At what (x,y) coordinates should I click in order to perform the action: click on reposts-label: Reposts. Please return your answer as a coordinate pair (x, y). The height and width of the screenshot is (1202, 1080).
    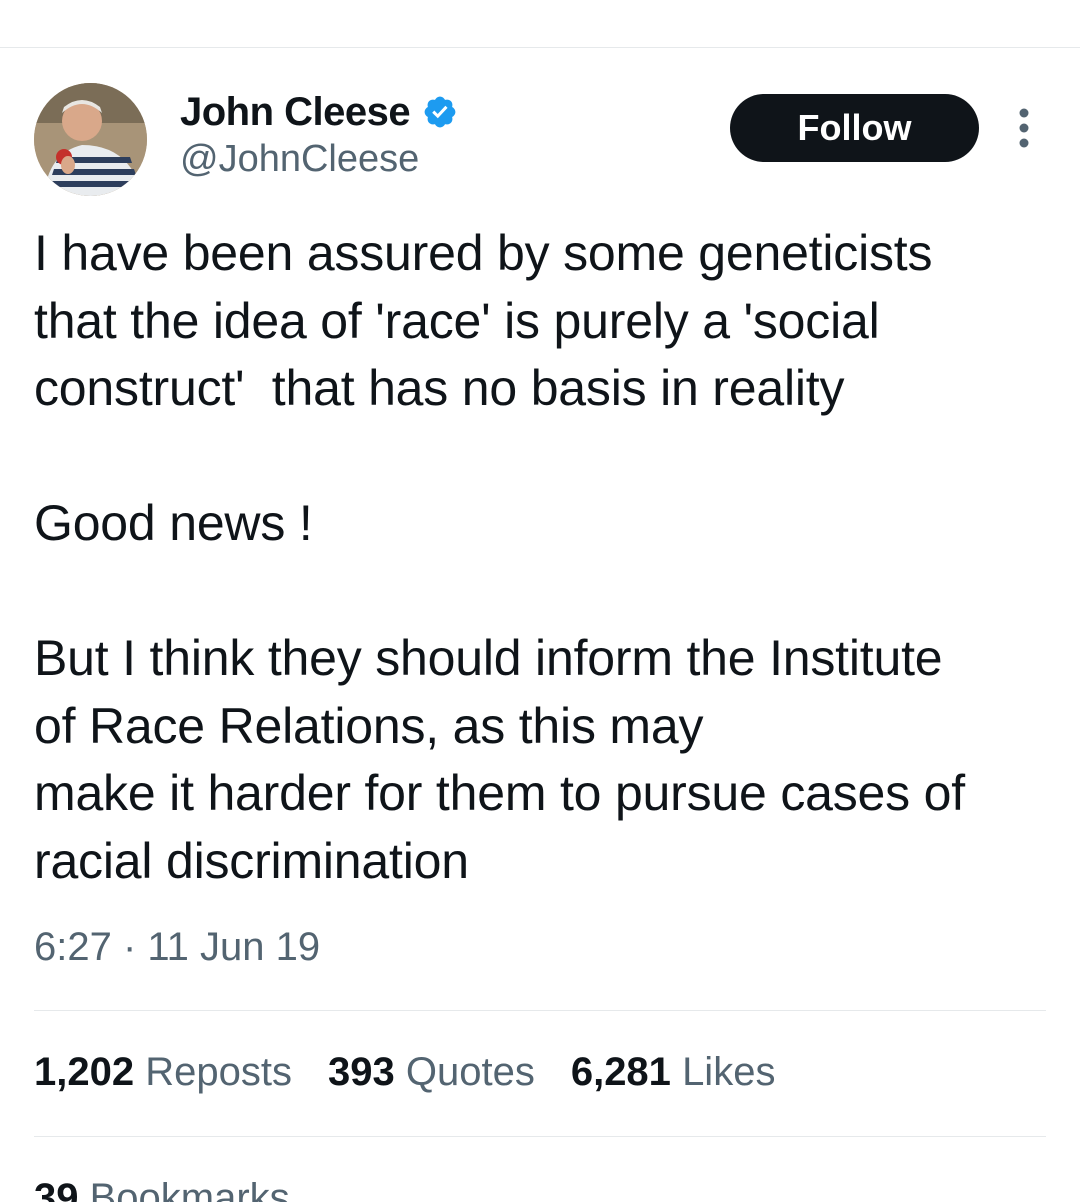
    Looking at the image, I should click on (218, 1072).